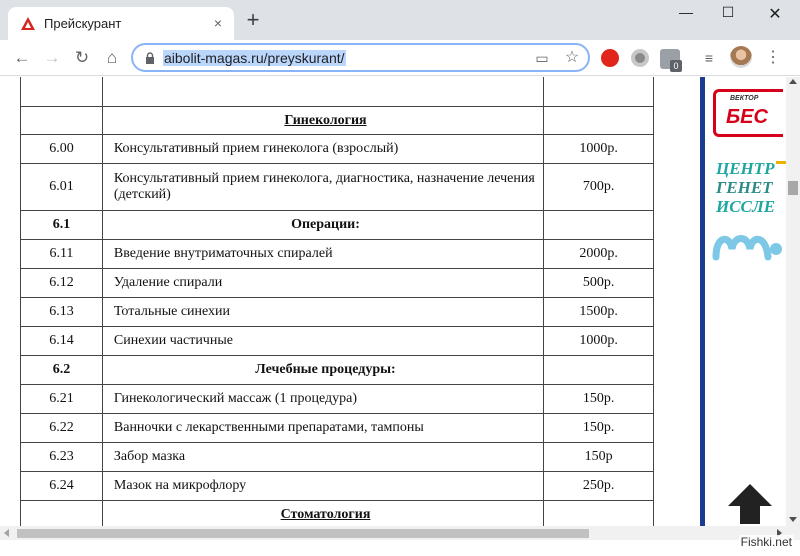  Describe the element at coordinates (61, 428) in the screenshot. I see `code-cell: 6.22` at that location.